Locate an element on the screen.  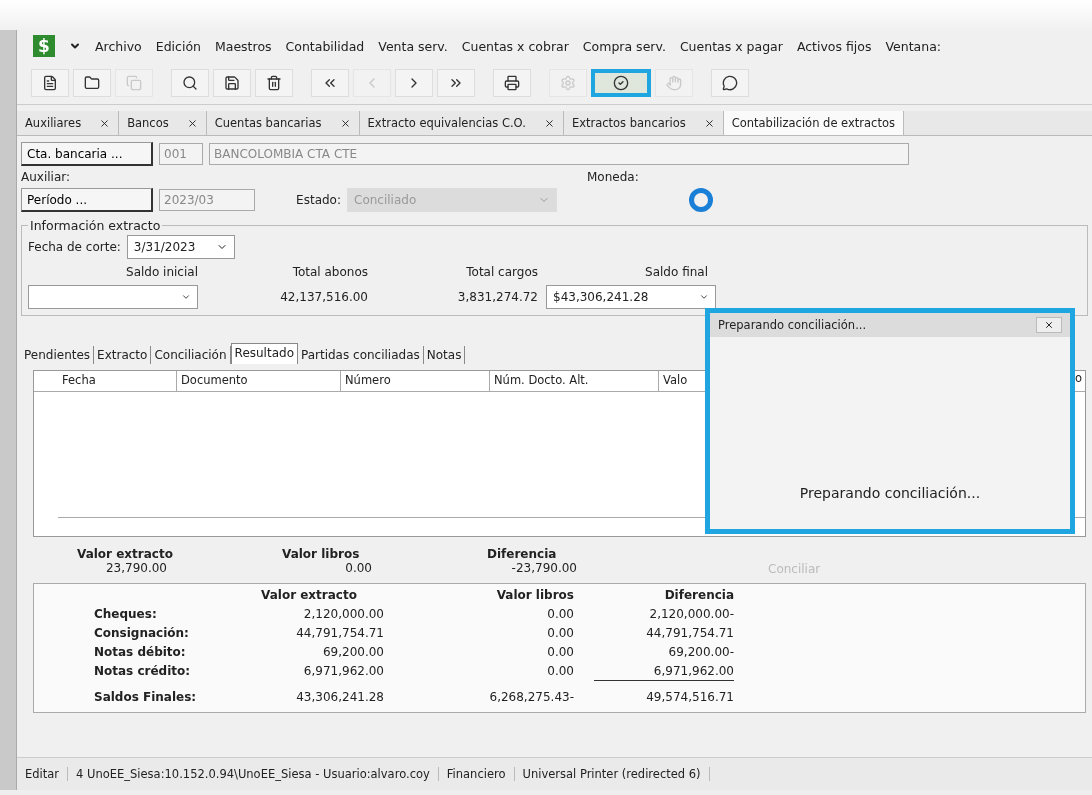
document-tab: Contabilización de extractos is located at coordinates (813, 123).